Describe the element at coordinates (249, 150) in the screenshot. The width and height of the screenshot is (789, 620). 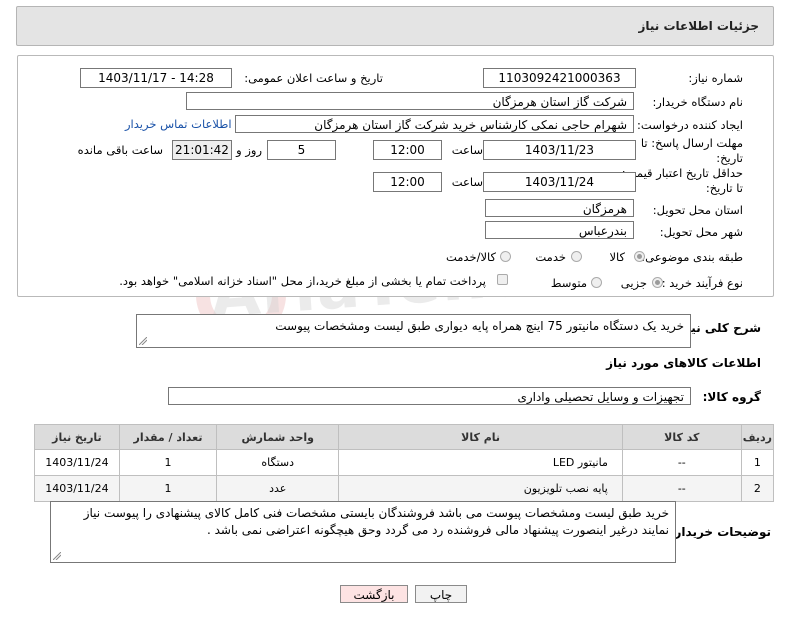
I see `days-label: روز و` at that location.